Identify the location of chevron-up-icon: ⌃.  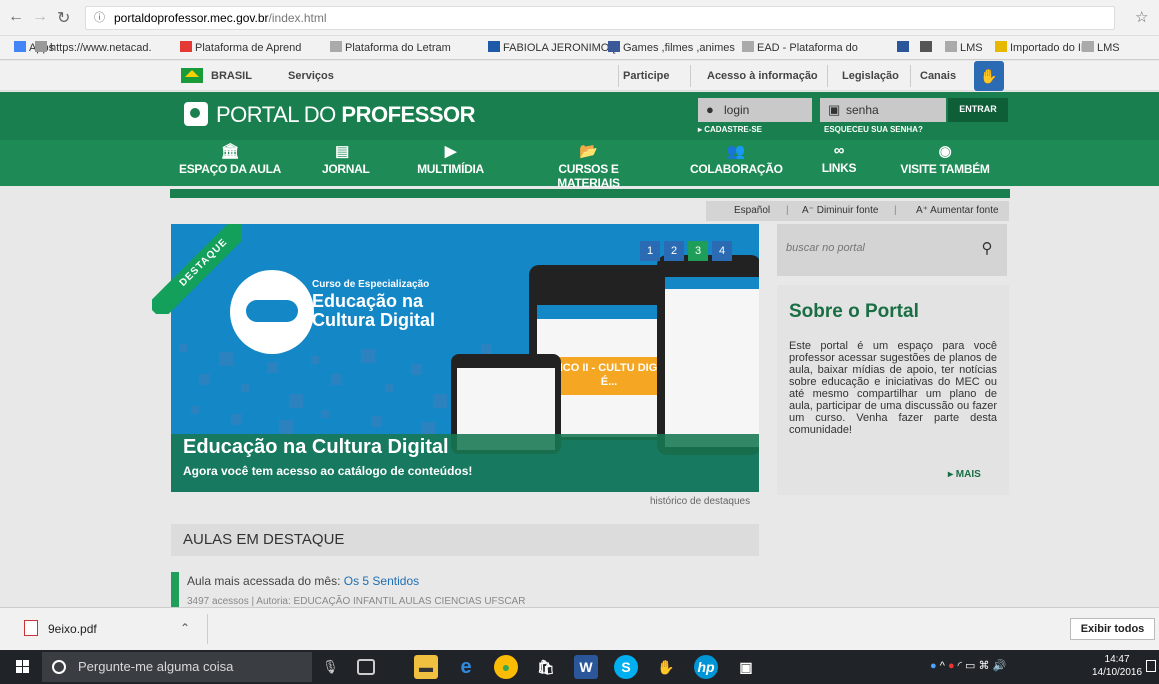
(185, 628).